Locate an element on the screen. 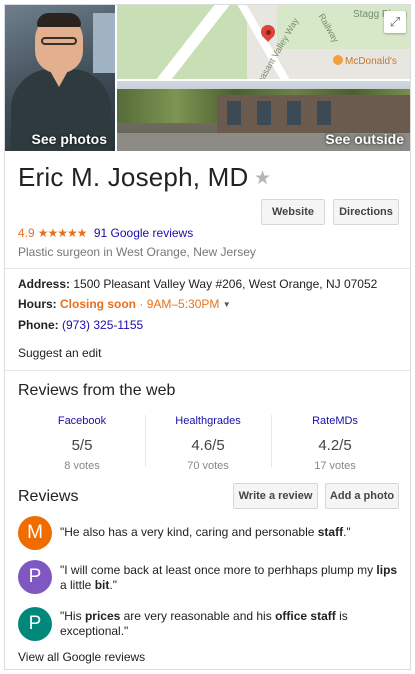 This screenshot has height=674, width=415. rating-value: 4.9 is located at coordinates (26, 233).